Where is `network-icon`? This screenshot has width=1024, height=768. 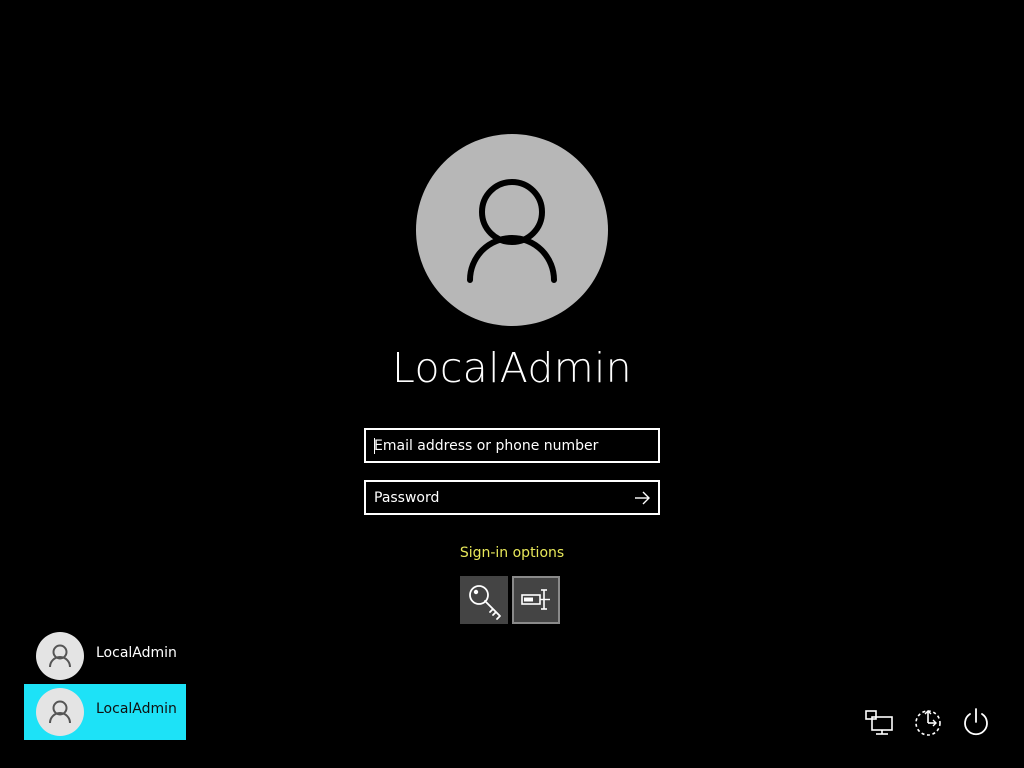
network-icon is located at coordinates (879, 722).